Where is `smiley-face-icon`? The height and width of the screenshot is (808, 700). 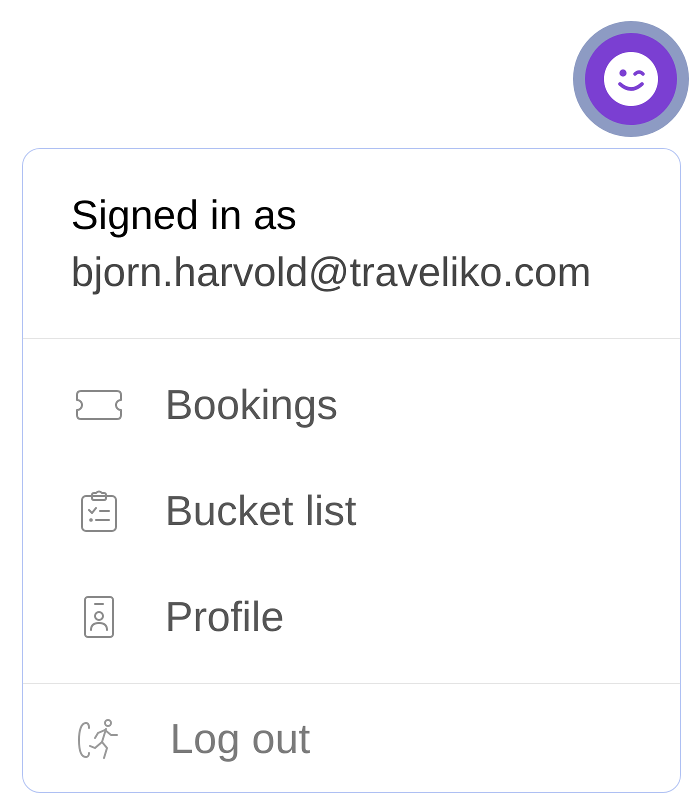 smiley-face-icon is located at coordinates (631, 79).